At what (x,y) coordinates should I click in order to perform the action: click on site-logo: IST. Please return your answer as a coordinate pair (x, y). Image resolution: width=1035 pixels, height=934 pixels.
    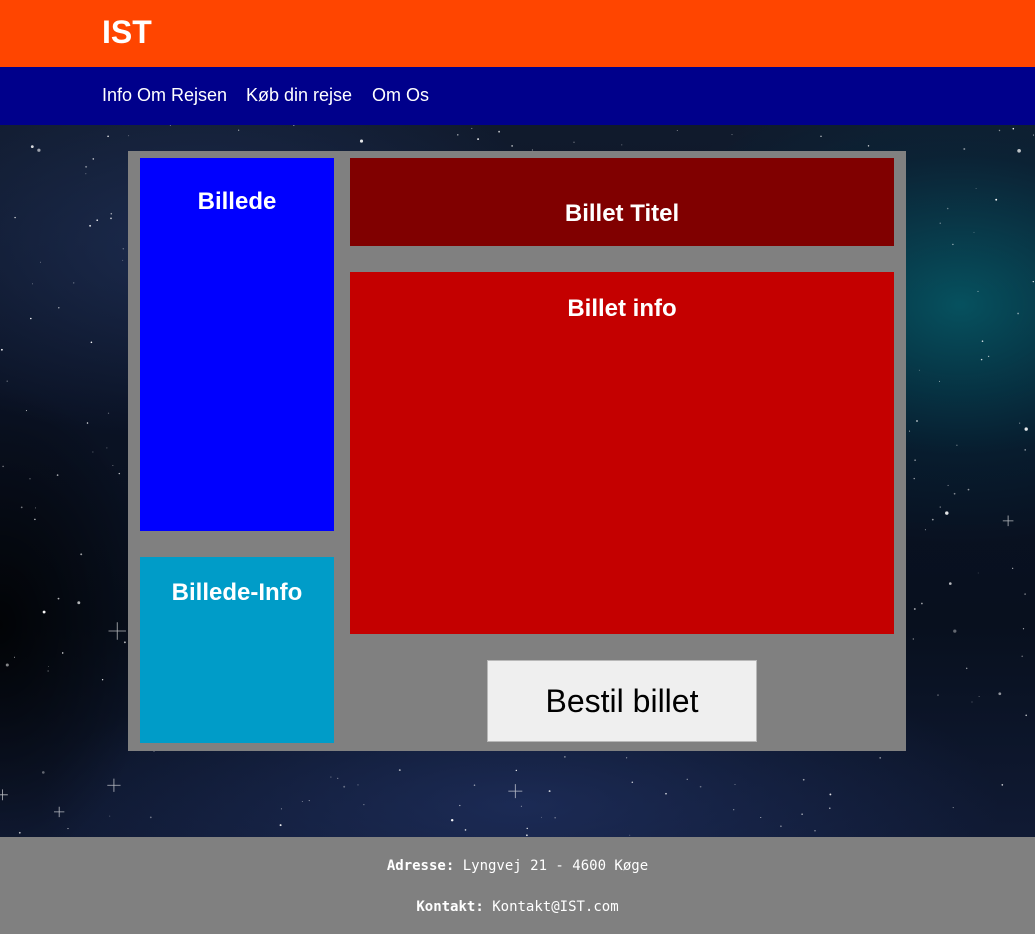
    Looking at the image, I should click on (127, 32).